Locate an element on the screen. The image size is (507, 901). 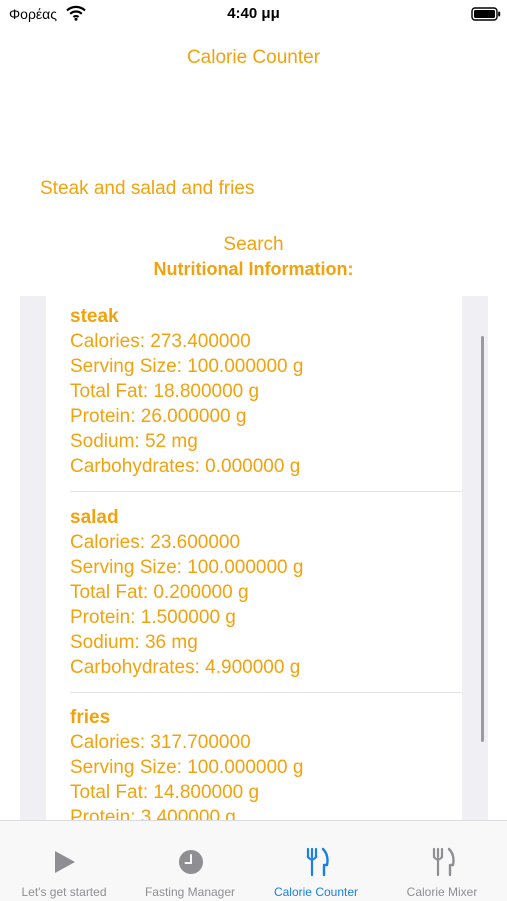
tab-label: Calorie Mixer is located at coordinates (442, 892).